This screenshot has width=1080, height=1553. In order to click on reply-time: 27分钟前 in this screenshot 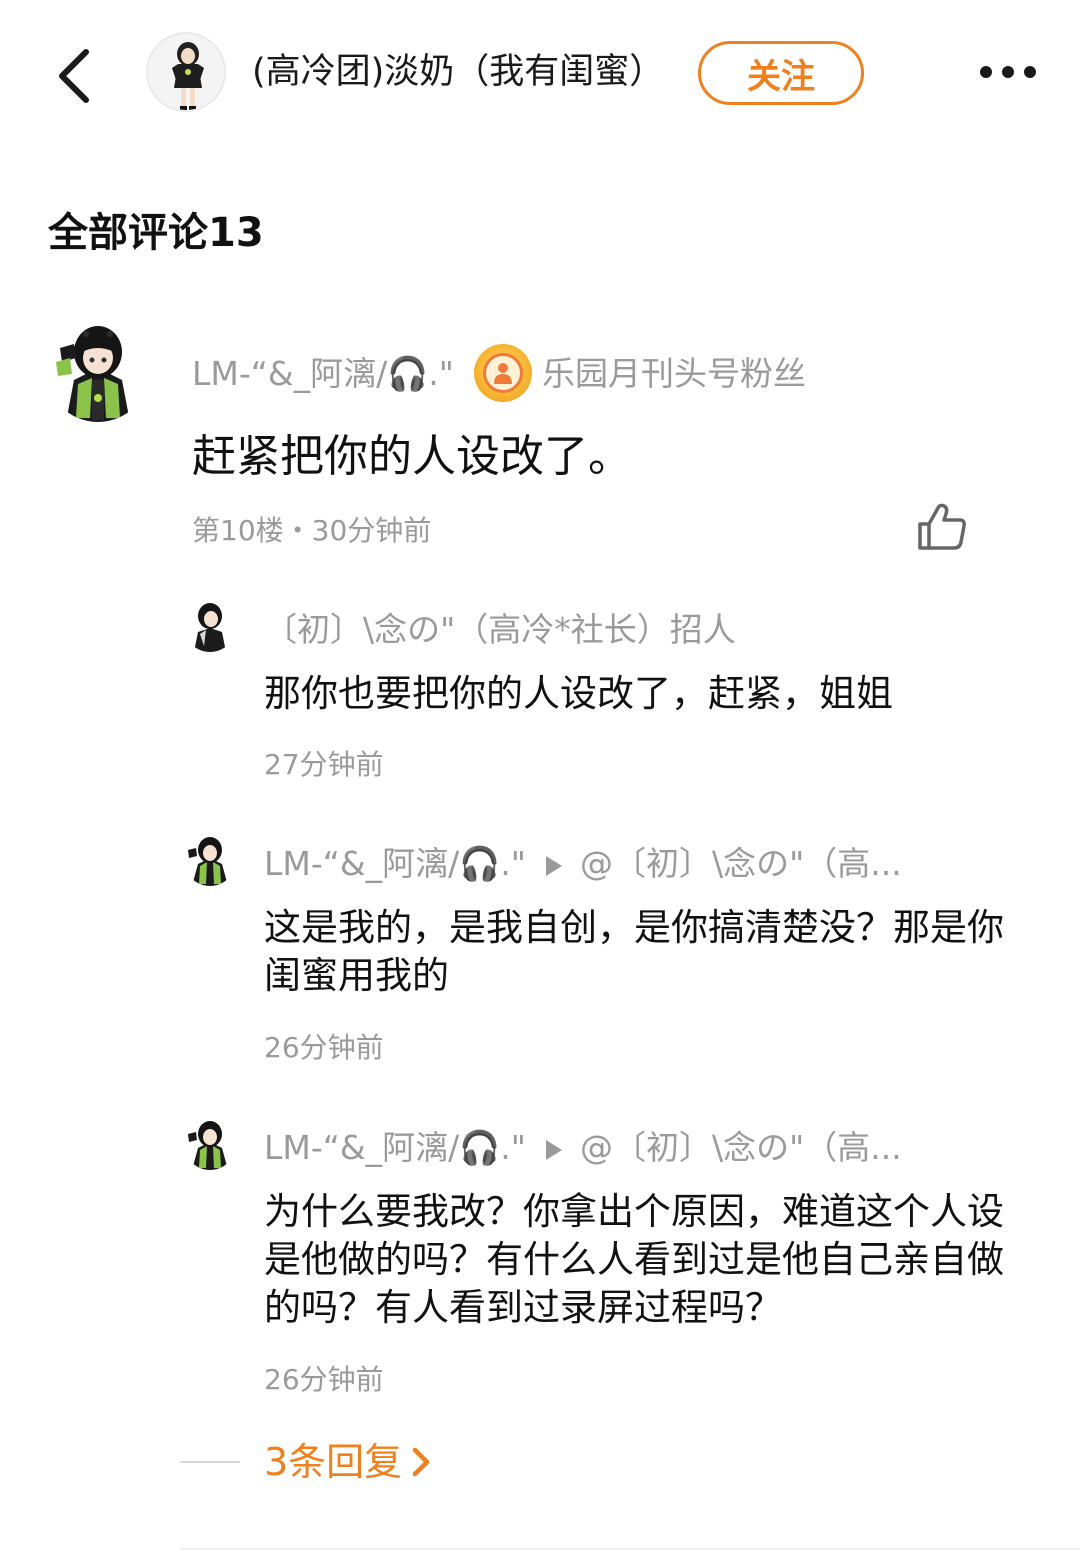, I will do `click(324, 764)`.